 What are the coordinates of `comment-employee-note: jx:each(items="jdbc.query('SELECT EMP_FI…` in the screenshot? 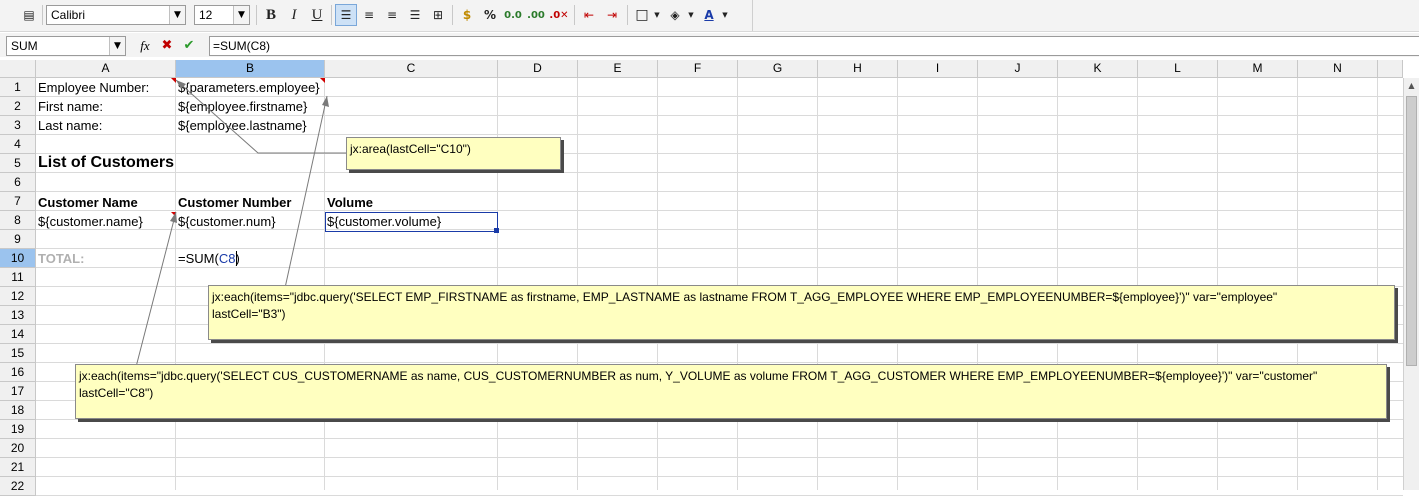 It's located at (801, 312).